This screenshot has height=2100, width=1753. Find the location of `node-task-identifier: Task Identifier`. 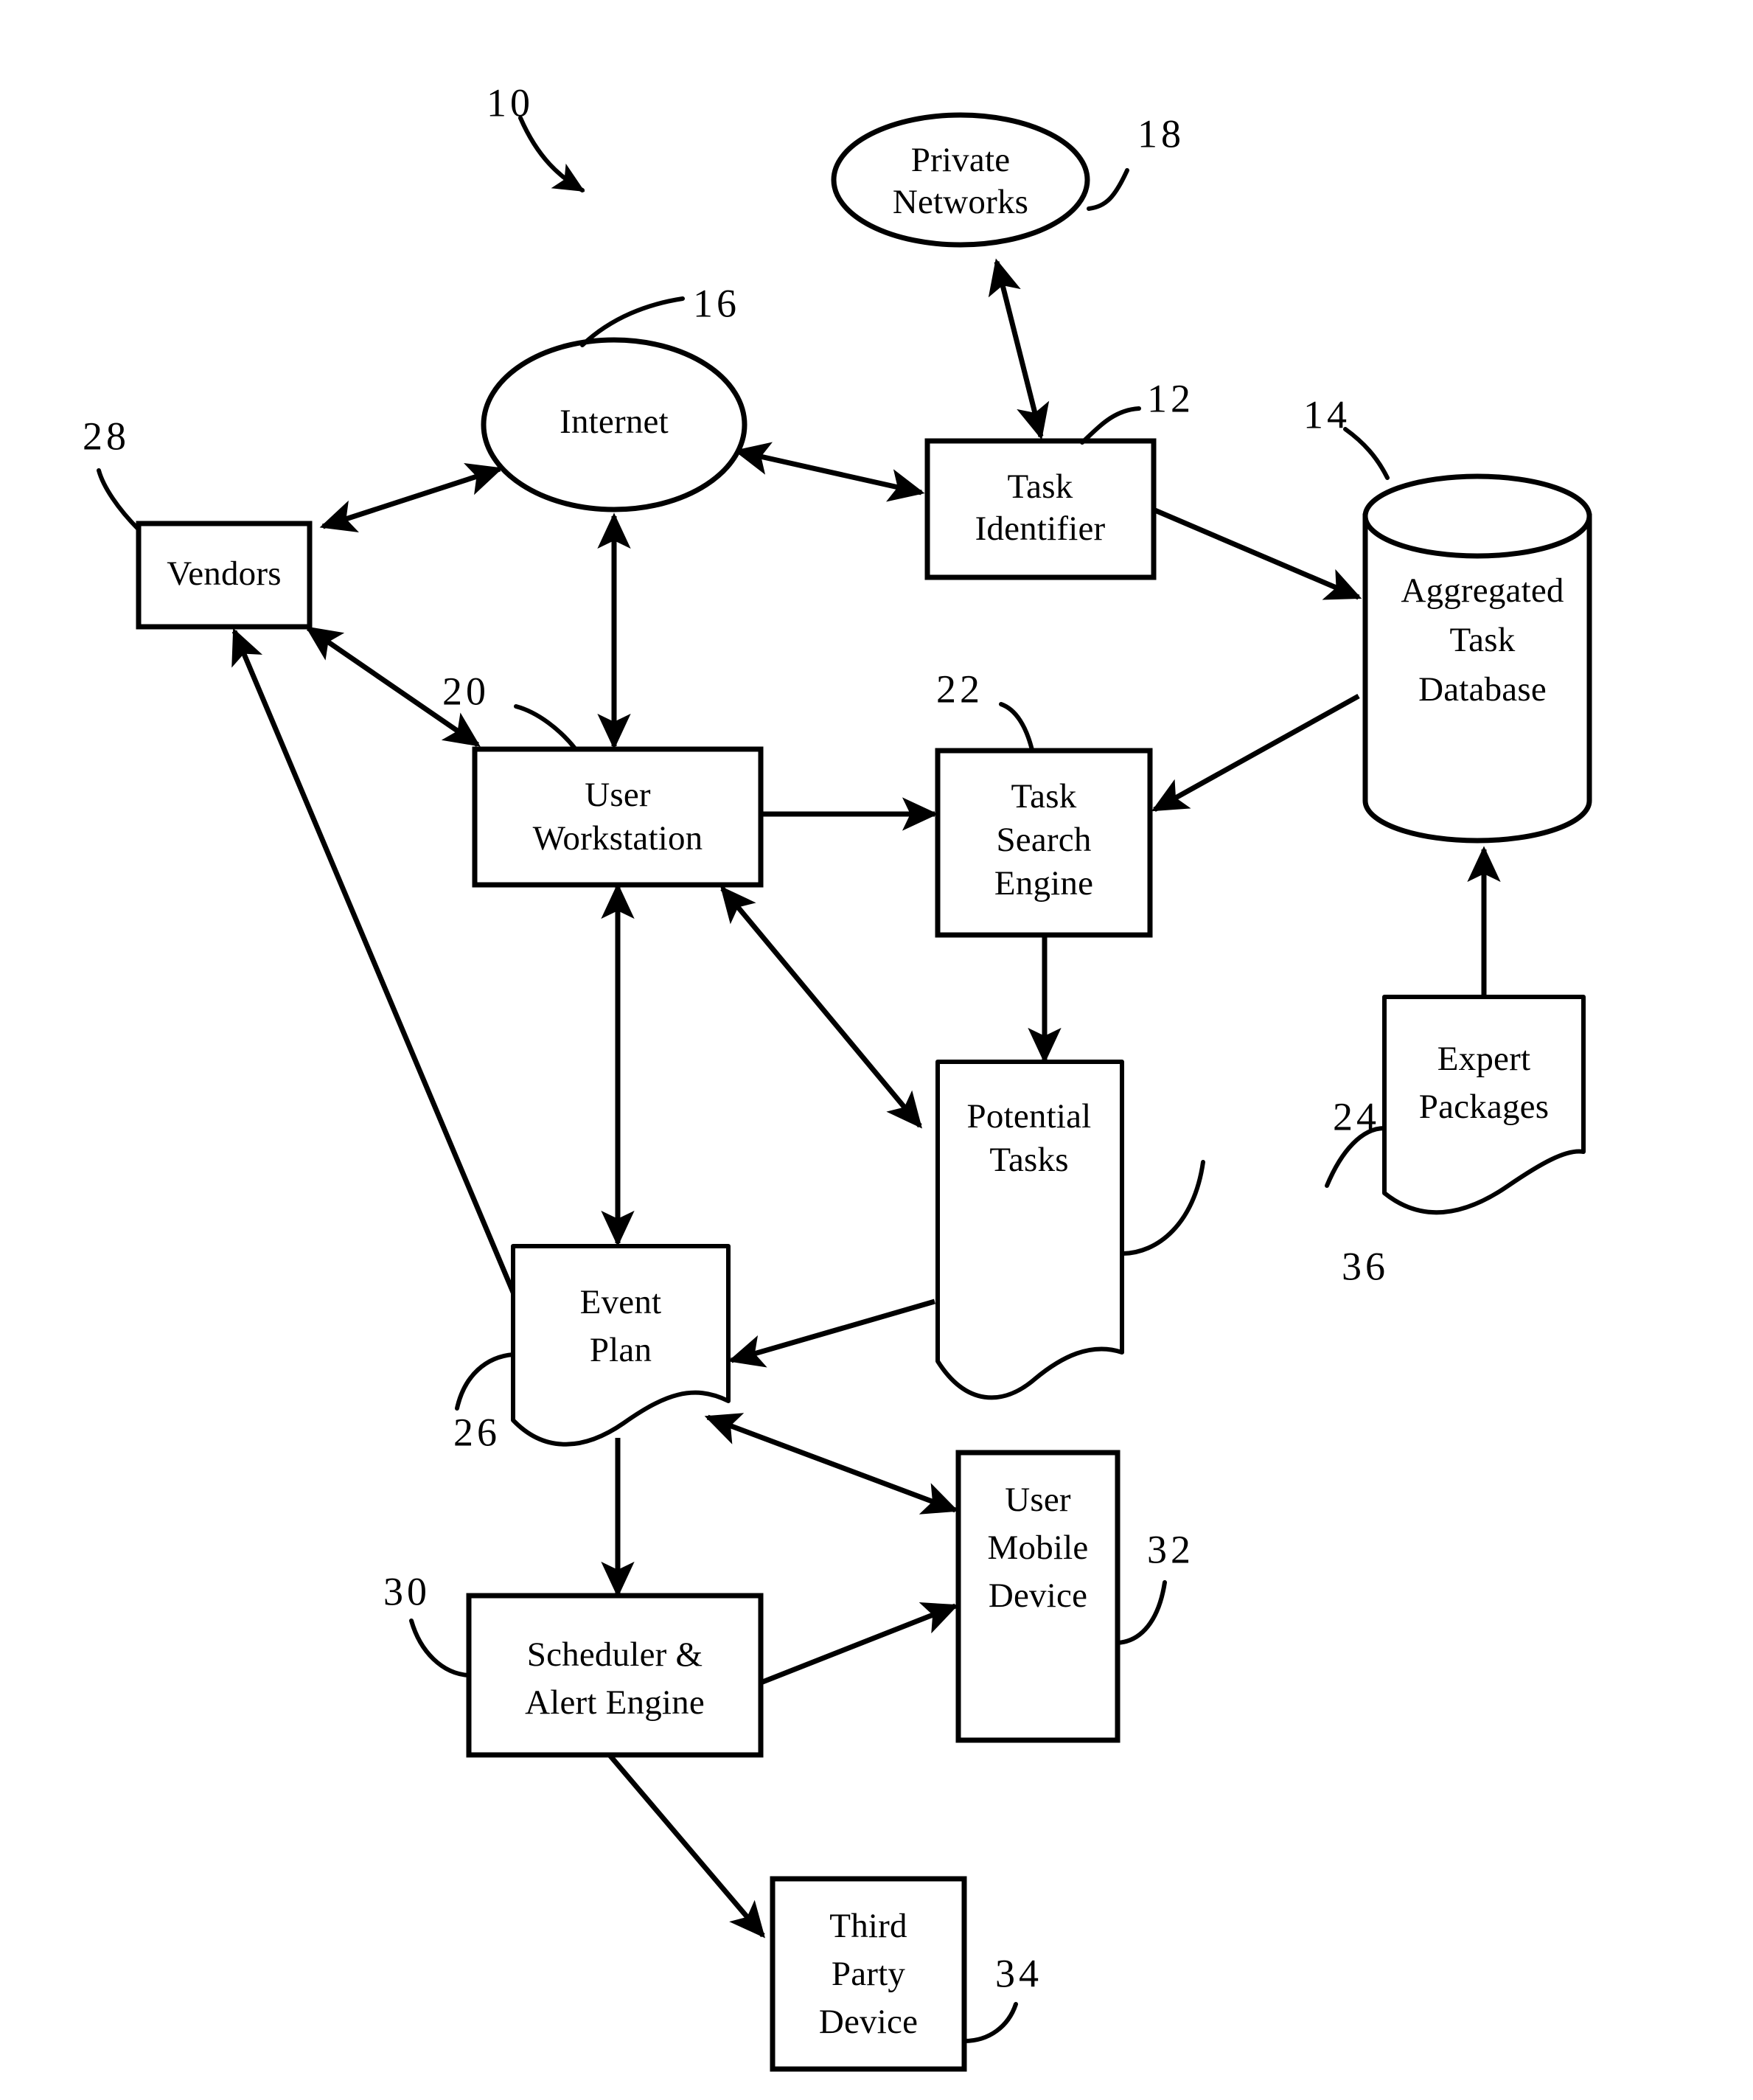

node-task-identifier: Task Identifier is located at coordinates (1040, 509).